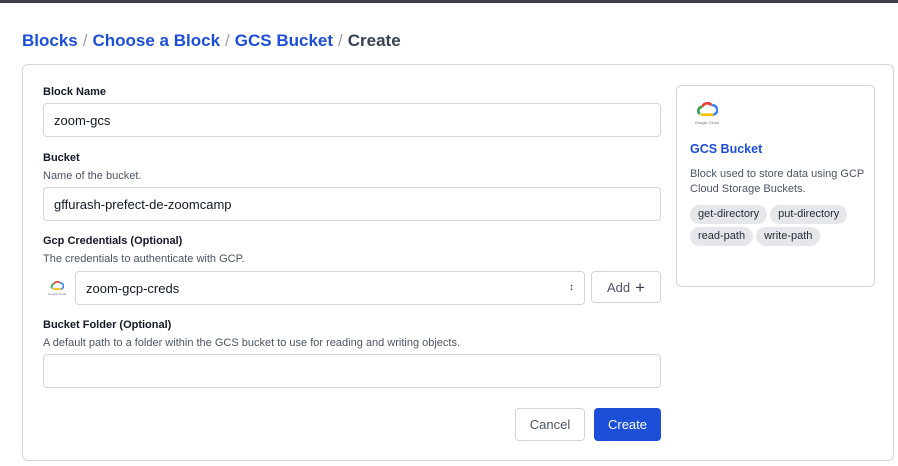  Describe the element at coordinates (722, 236) in the screenshot. I see `capability-tag: read-path` at that location.